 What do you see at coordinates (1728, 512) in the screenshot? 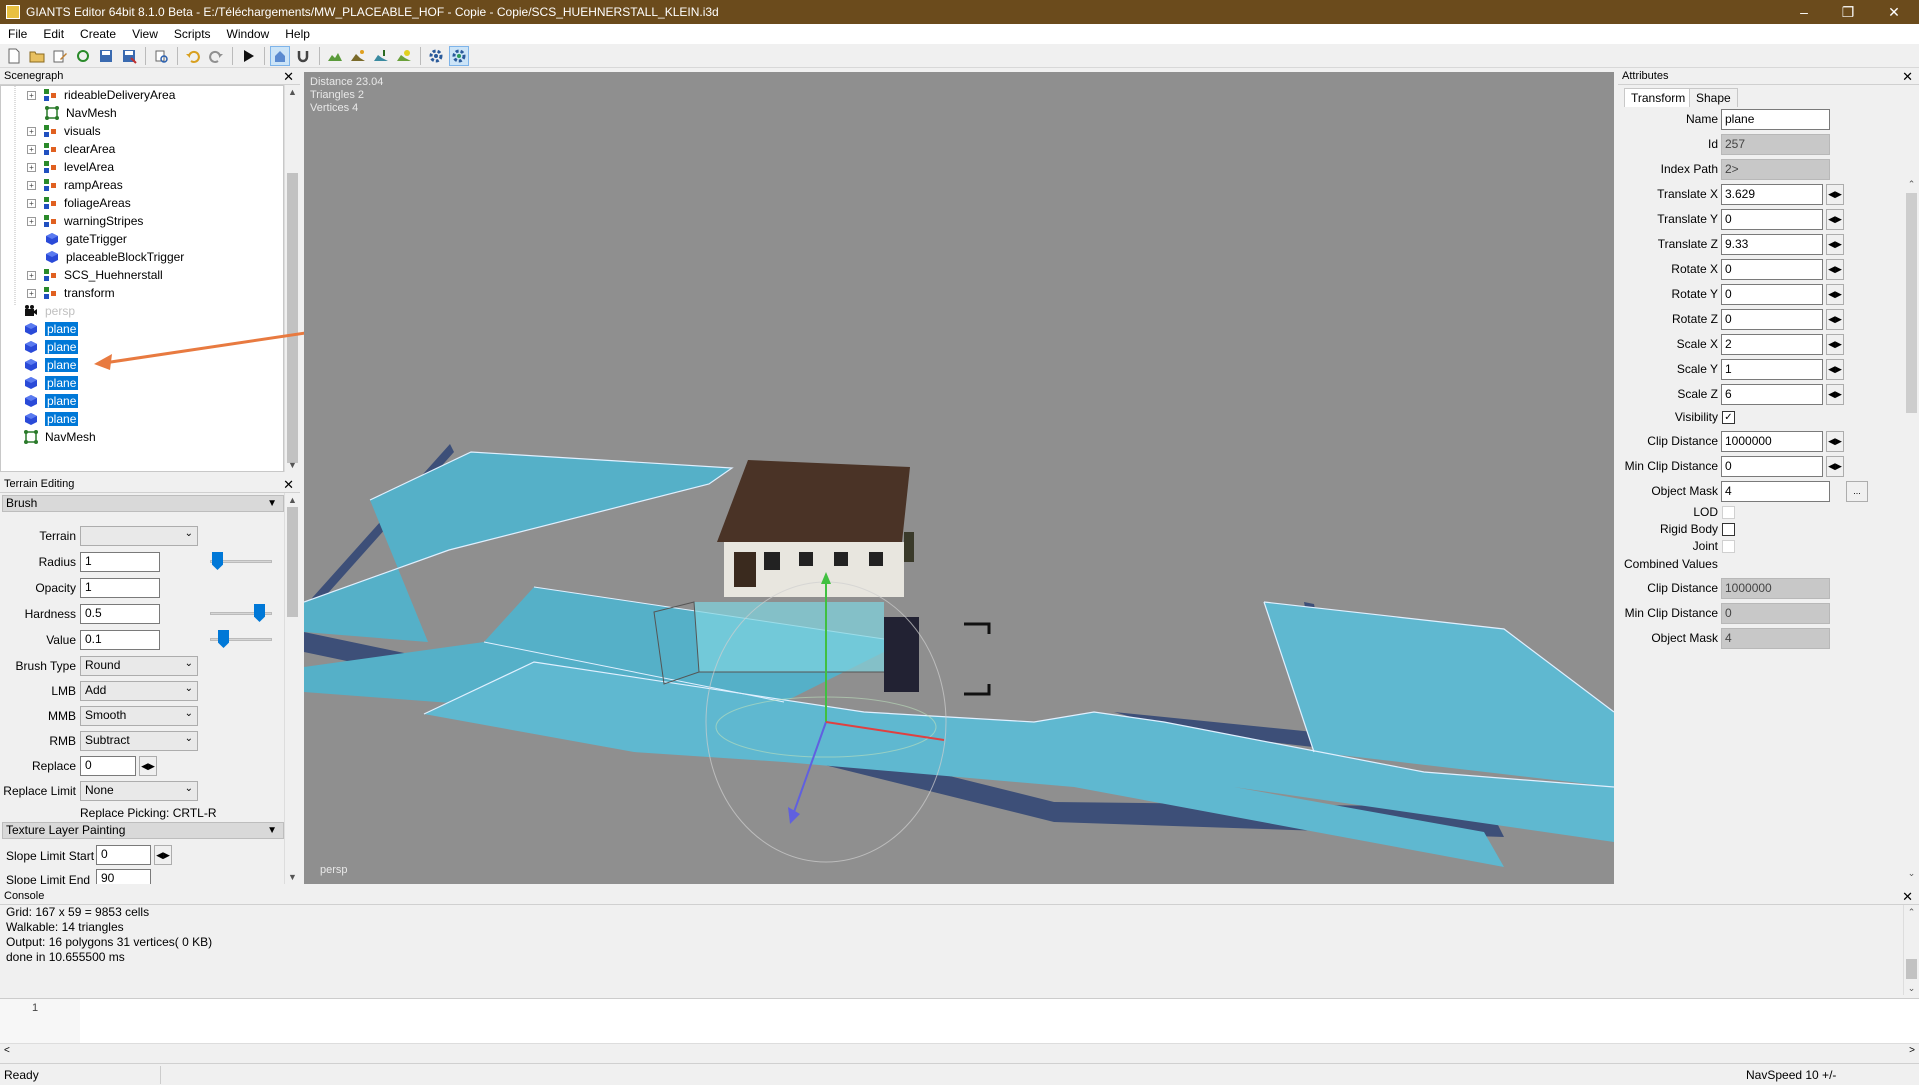
I see `attr-lod-checkbox` at bounding box center [1728, 512].